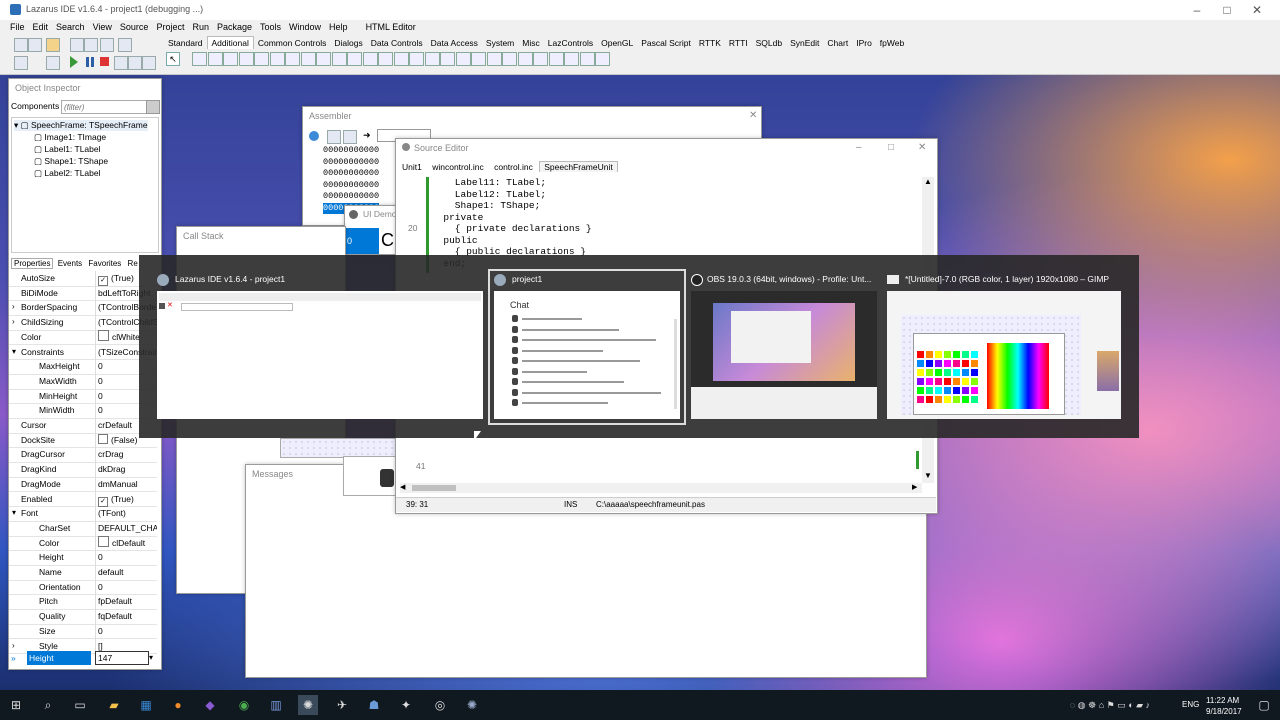  What do you see at coordinates (173, 59) in the screenshot?
I see `selection-arrow-icon: ↖` at bounding box center [173, 59].